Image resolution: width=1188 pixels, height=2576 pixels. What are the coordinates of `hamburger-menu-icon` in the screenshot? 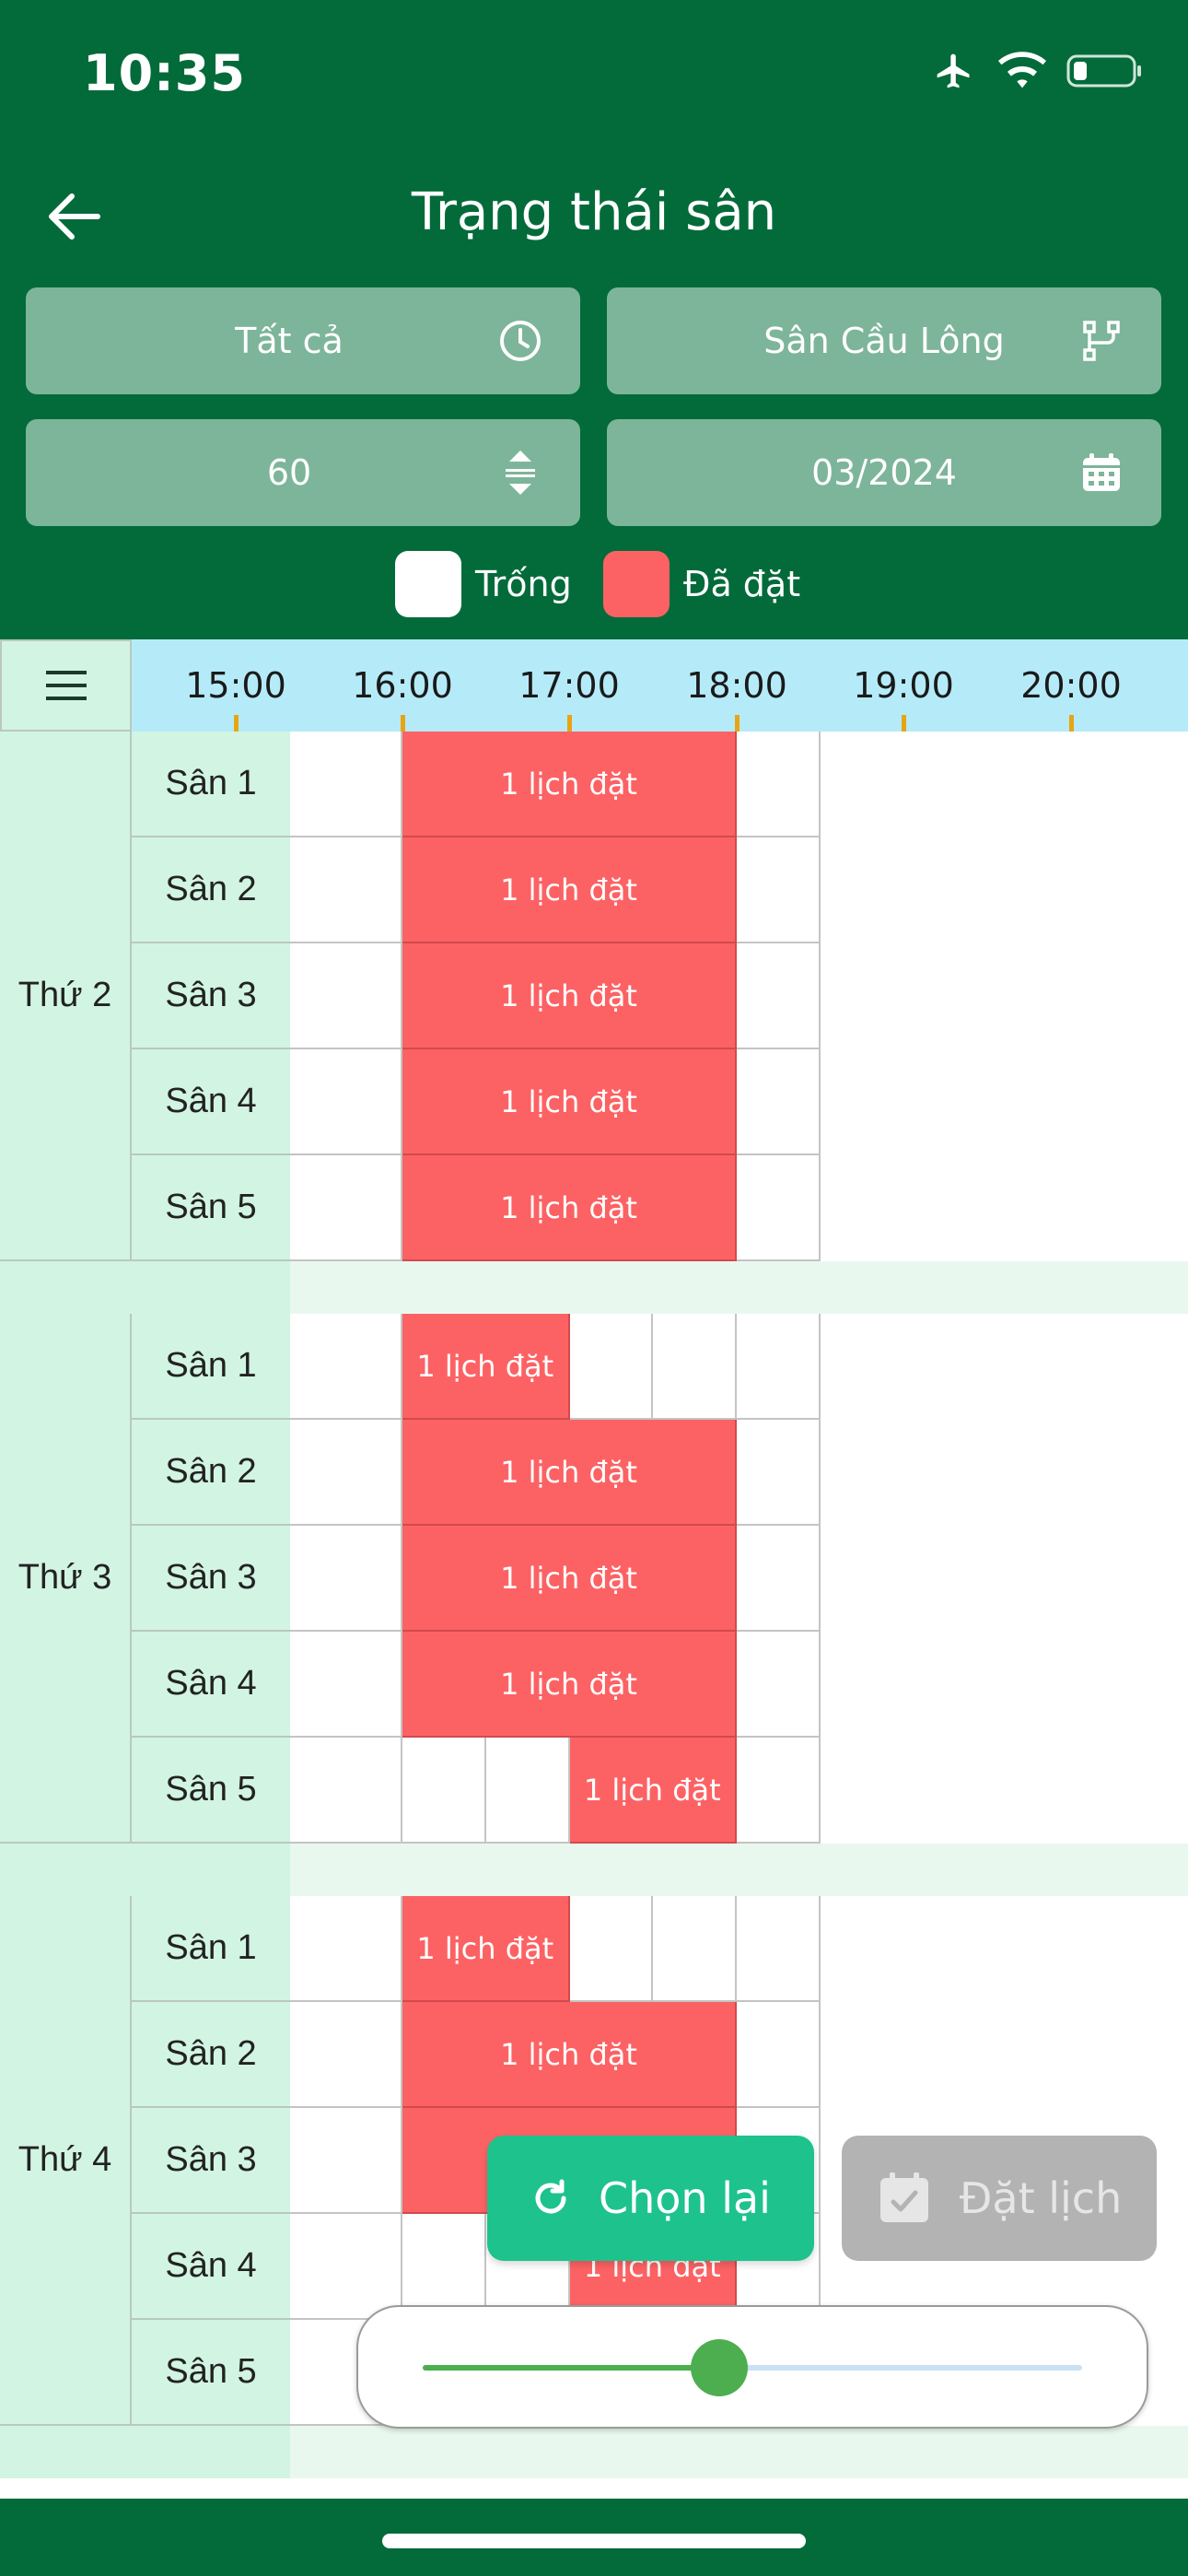 It's located at (66, 685).